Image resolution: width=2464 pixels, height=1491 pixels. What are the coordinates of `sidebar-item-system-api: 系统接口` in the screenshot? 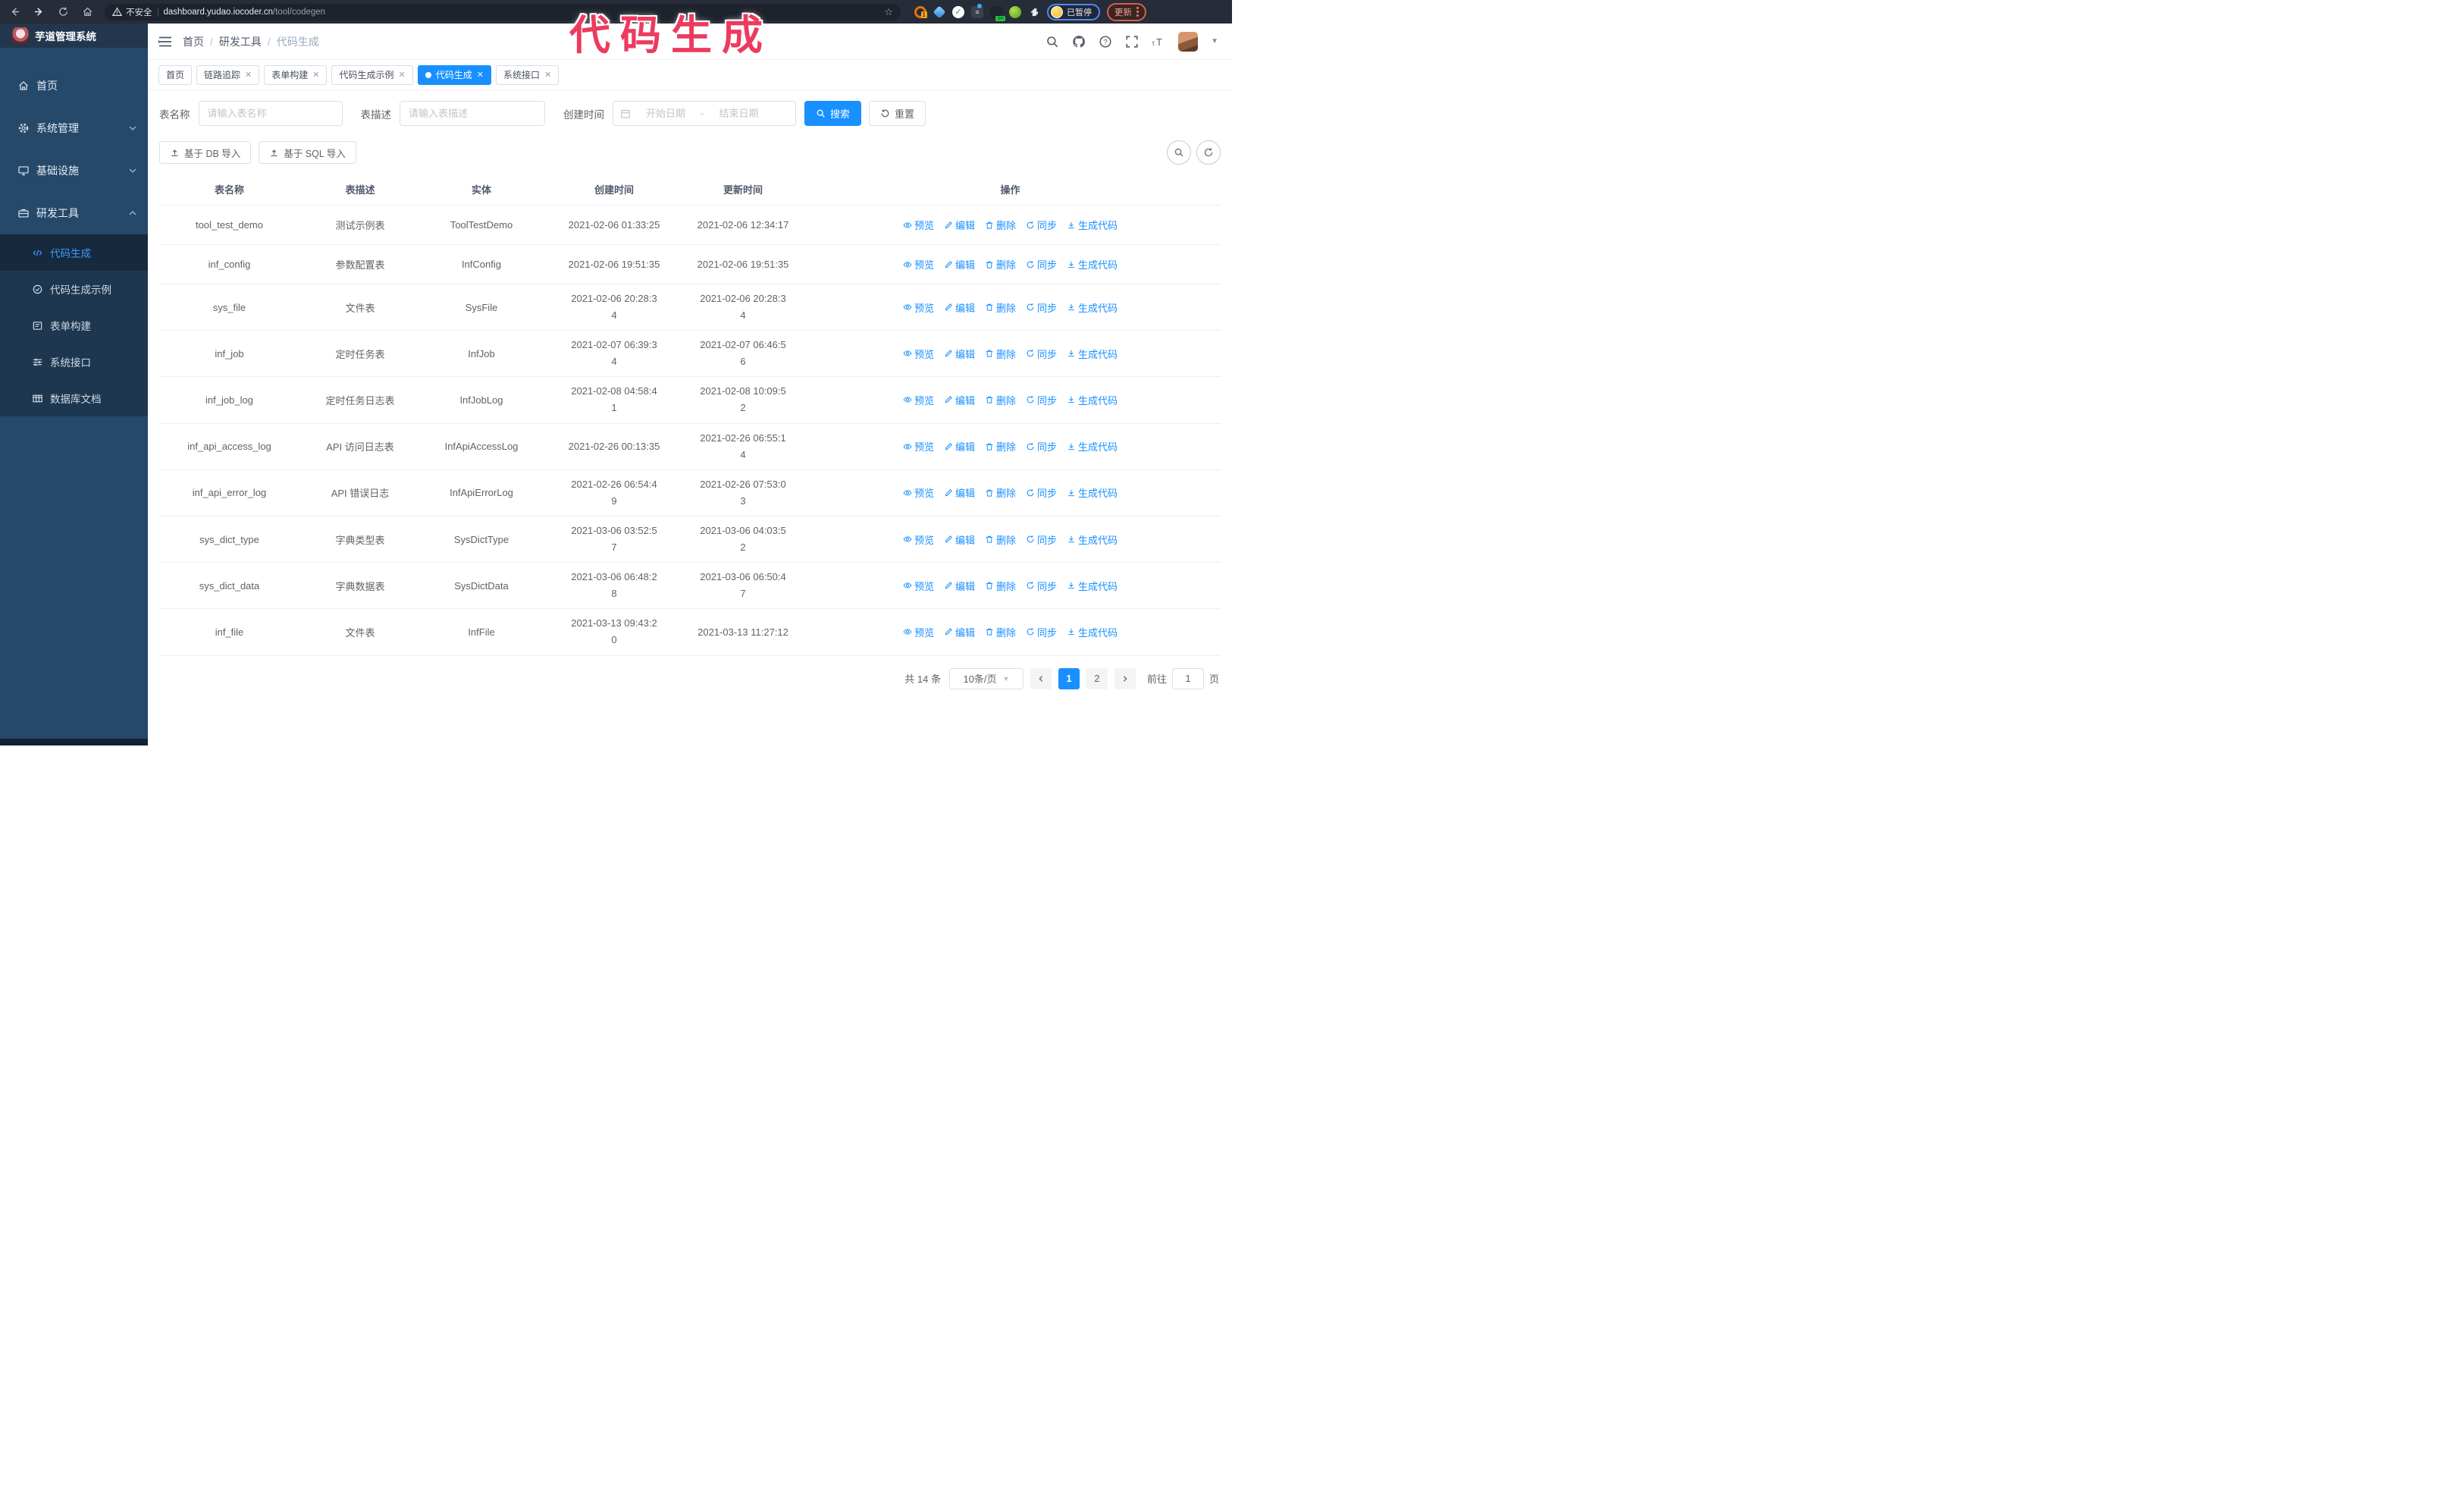 It's located at (74, 362).